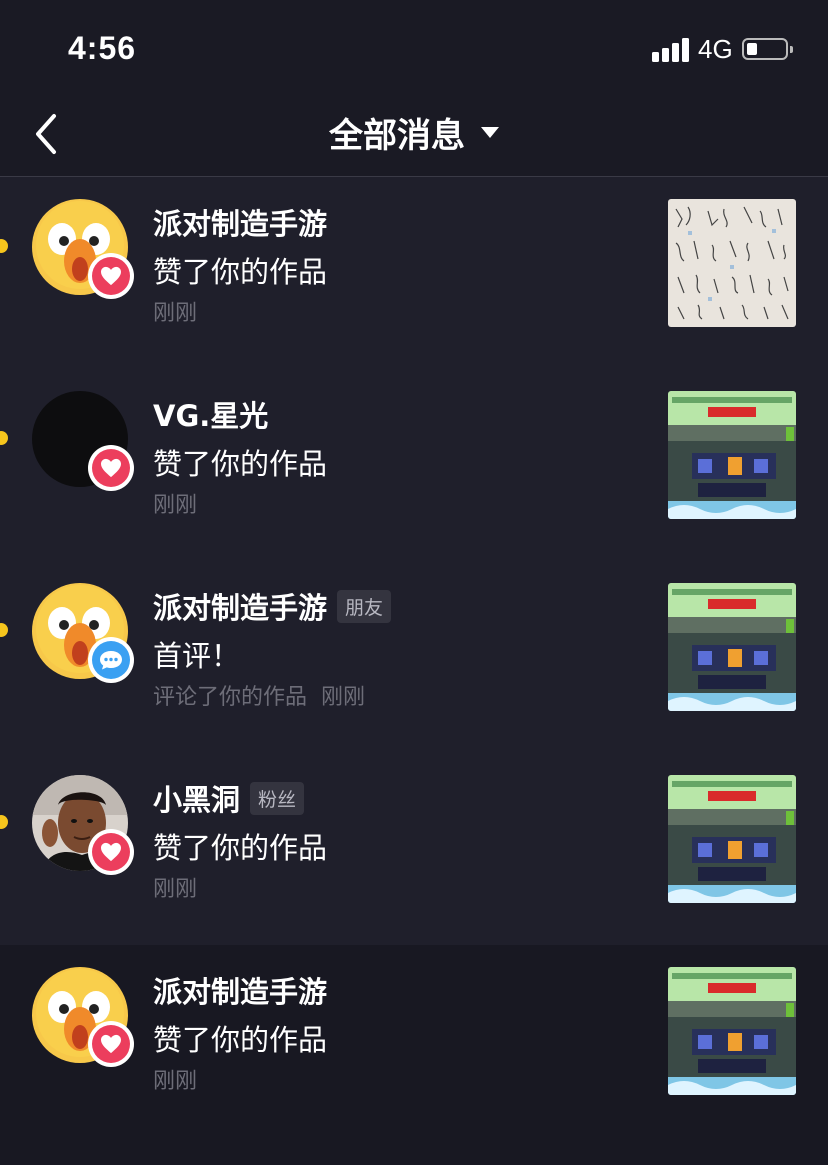 The width and height of the screenshot is (828, 1165). Describe the element at coordinates (210, 414) in the screenshot. I see `sender-name: VG.星光` at that location.